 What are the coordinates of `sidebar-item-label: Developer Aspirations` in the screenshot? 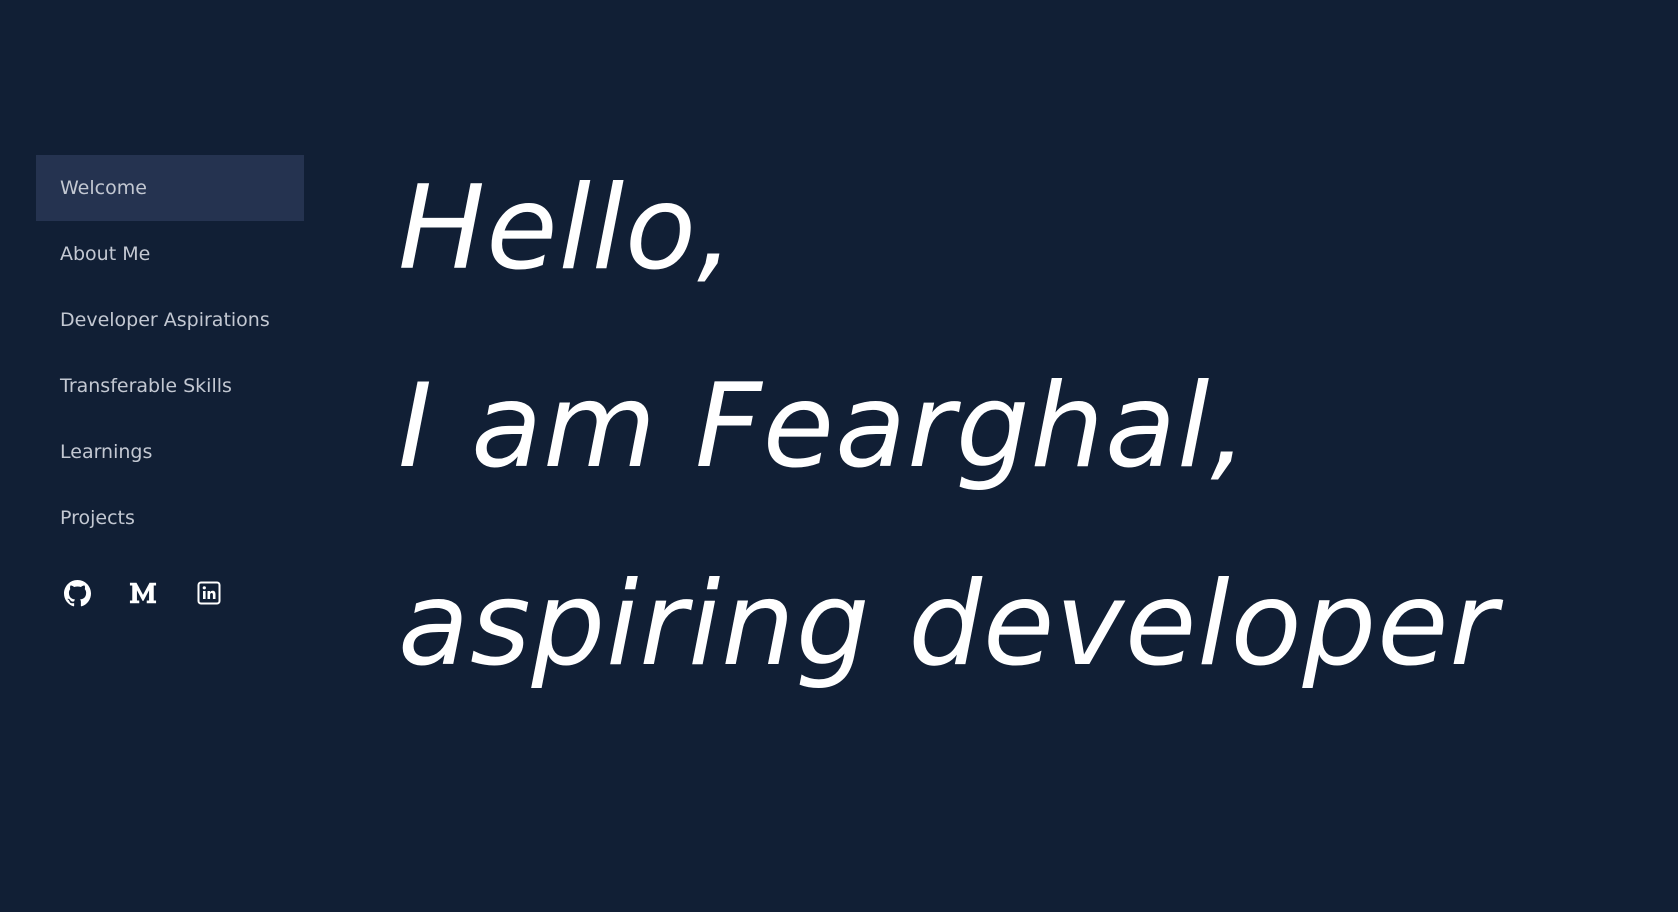 It's located at (165, 320).